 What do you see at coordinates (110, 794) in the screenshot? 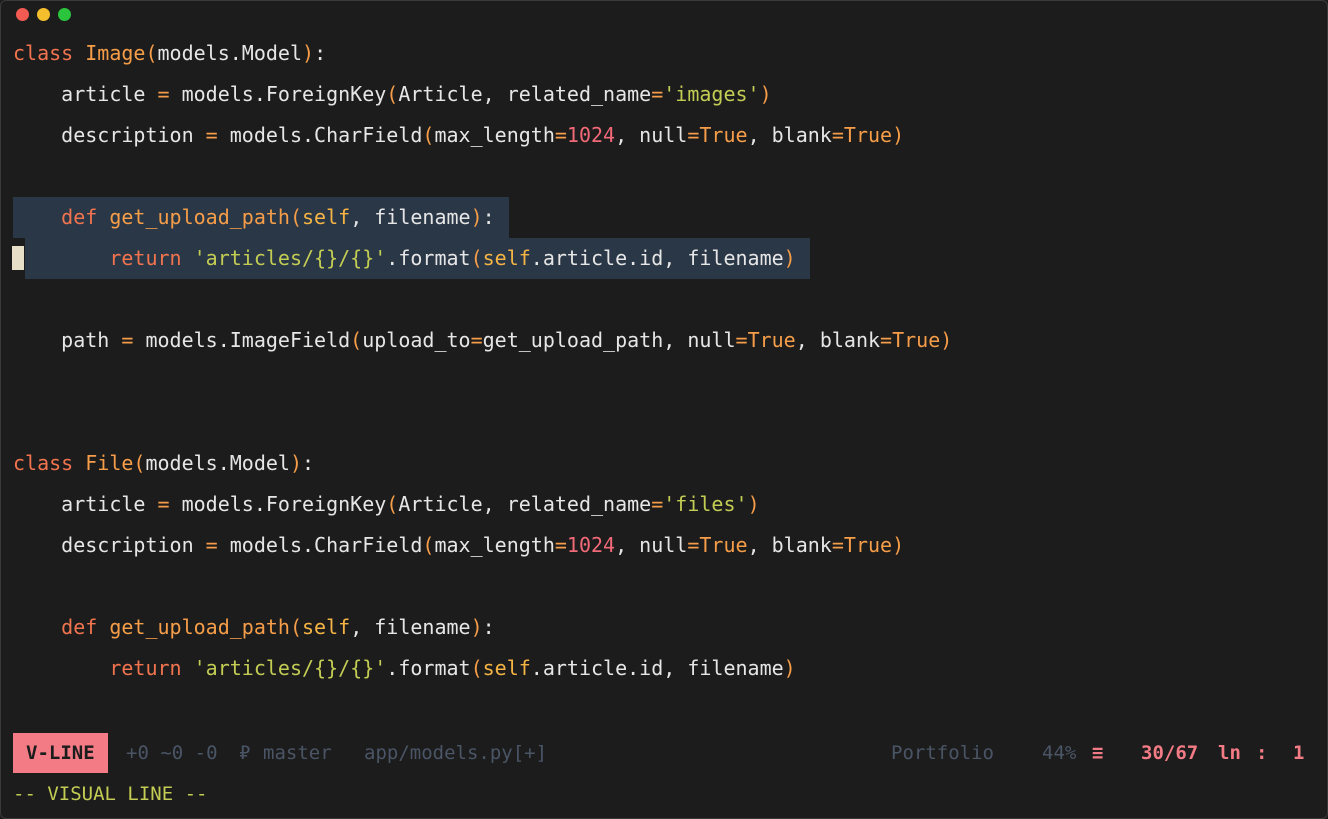
I see `command-line: -- VISUAL LINE --` at bounding box center [110, 794].